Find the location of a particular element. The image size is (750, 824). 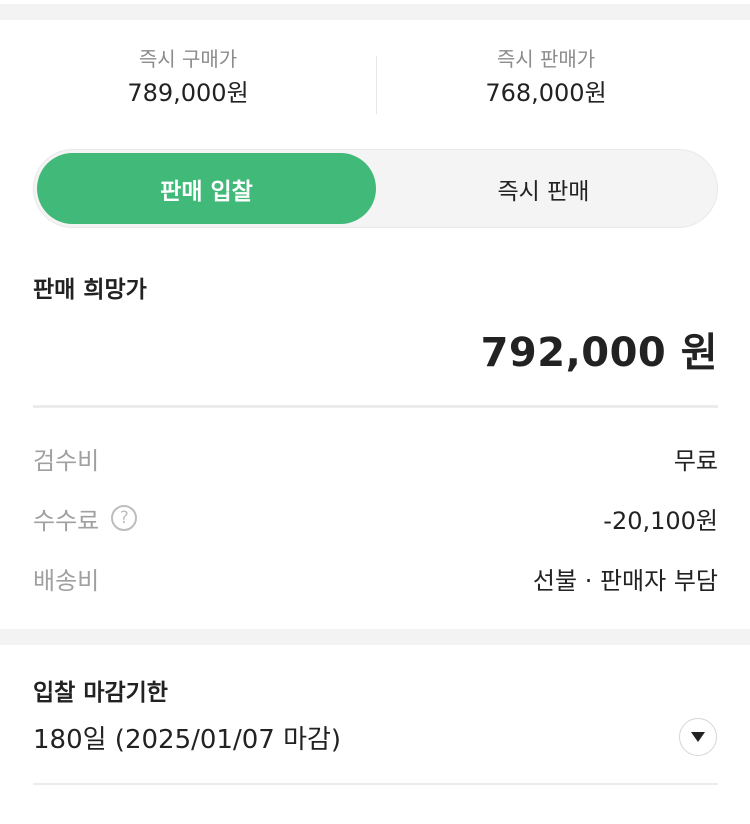

deadline-dropdown-button is located at coordinates (698, 737).